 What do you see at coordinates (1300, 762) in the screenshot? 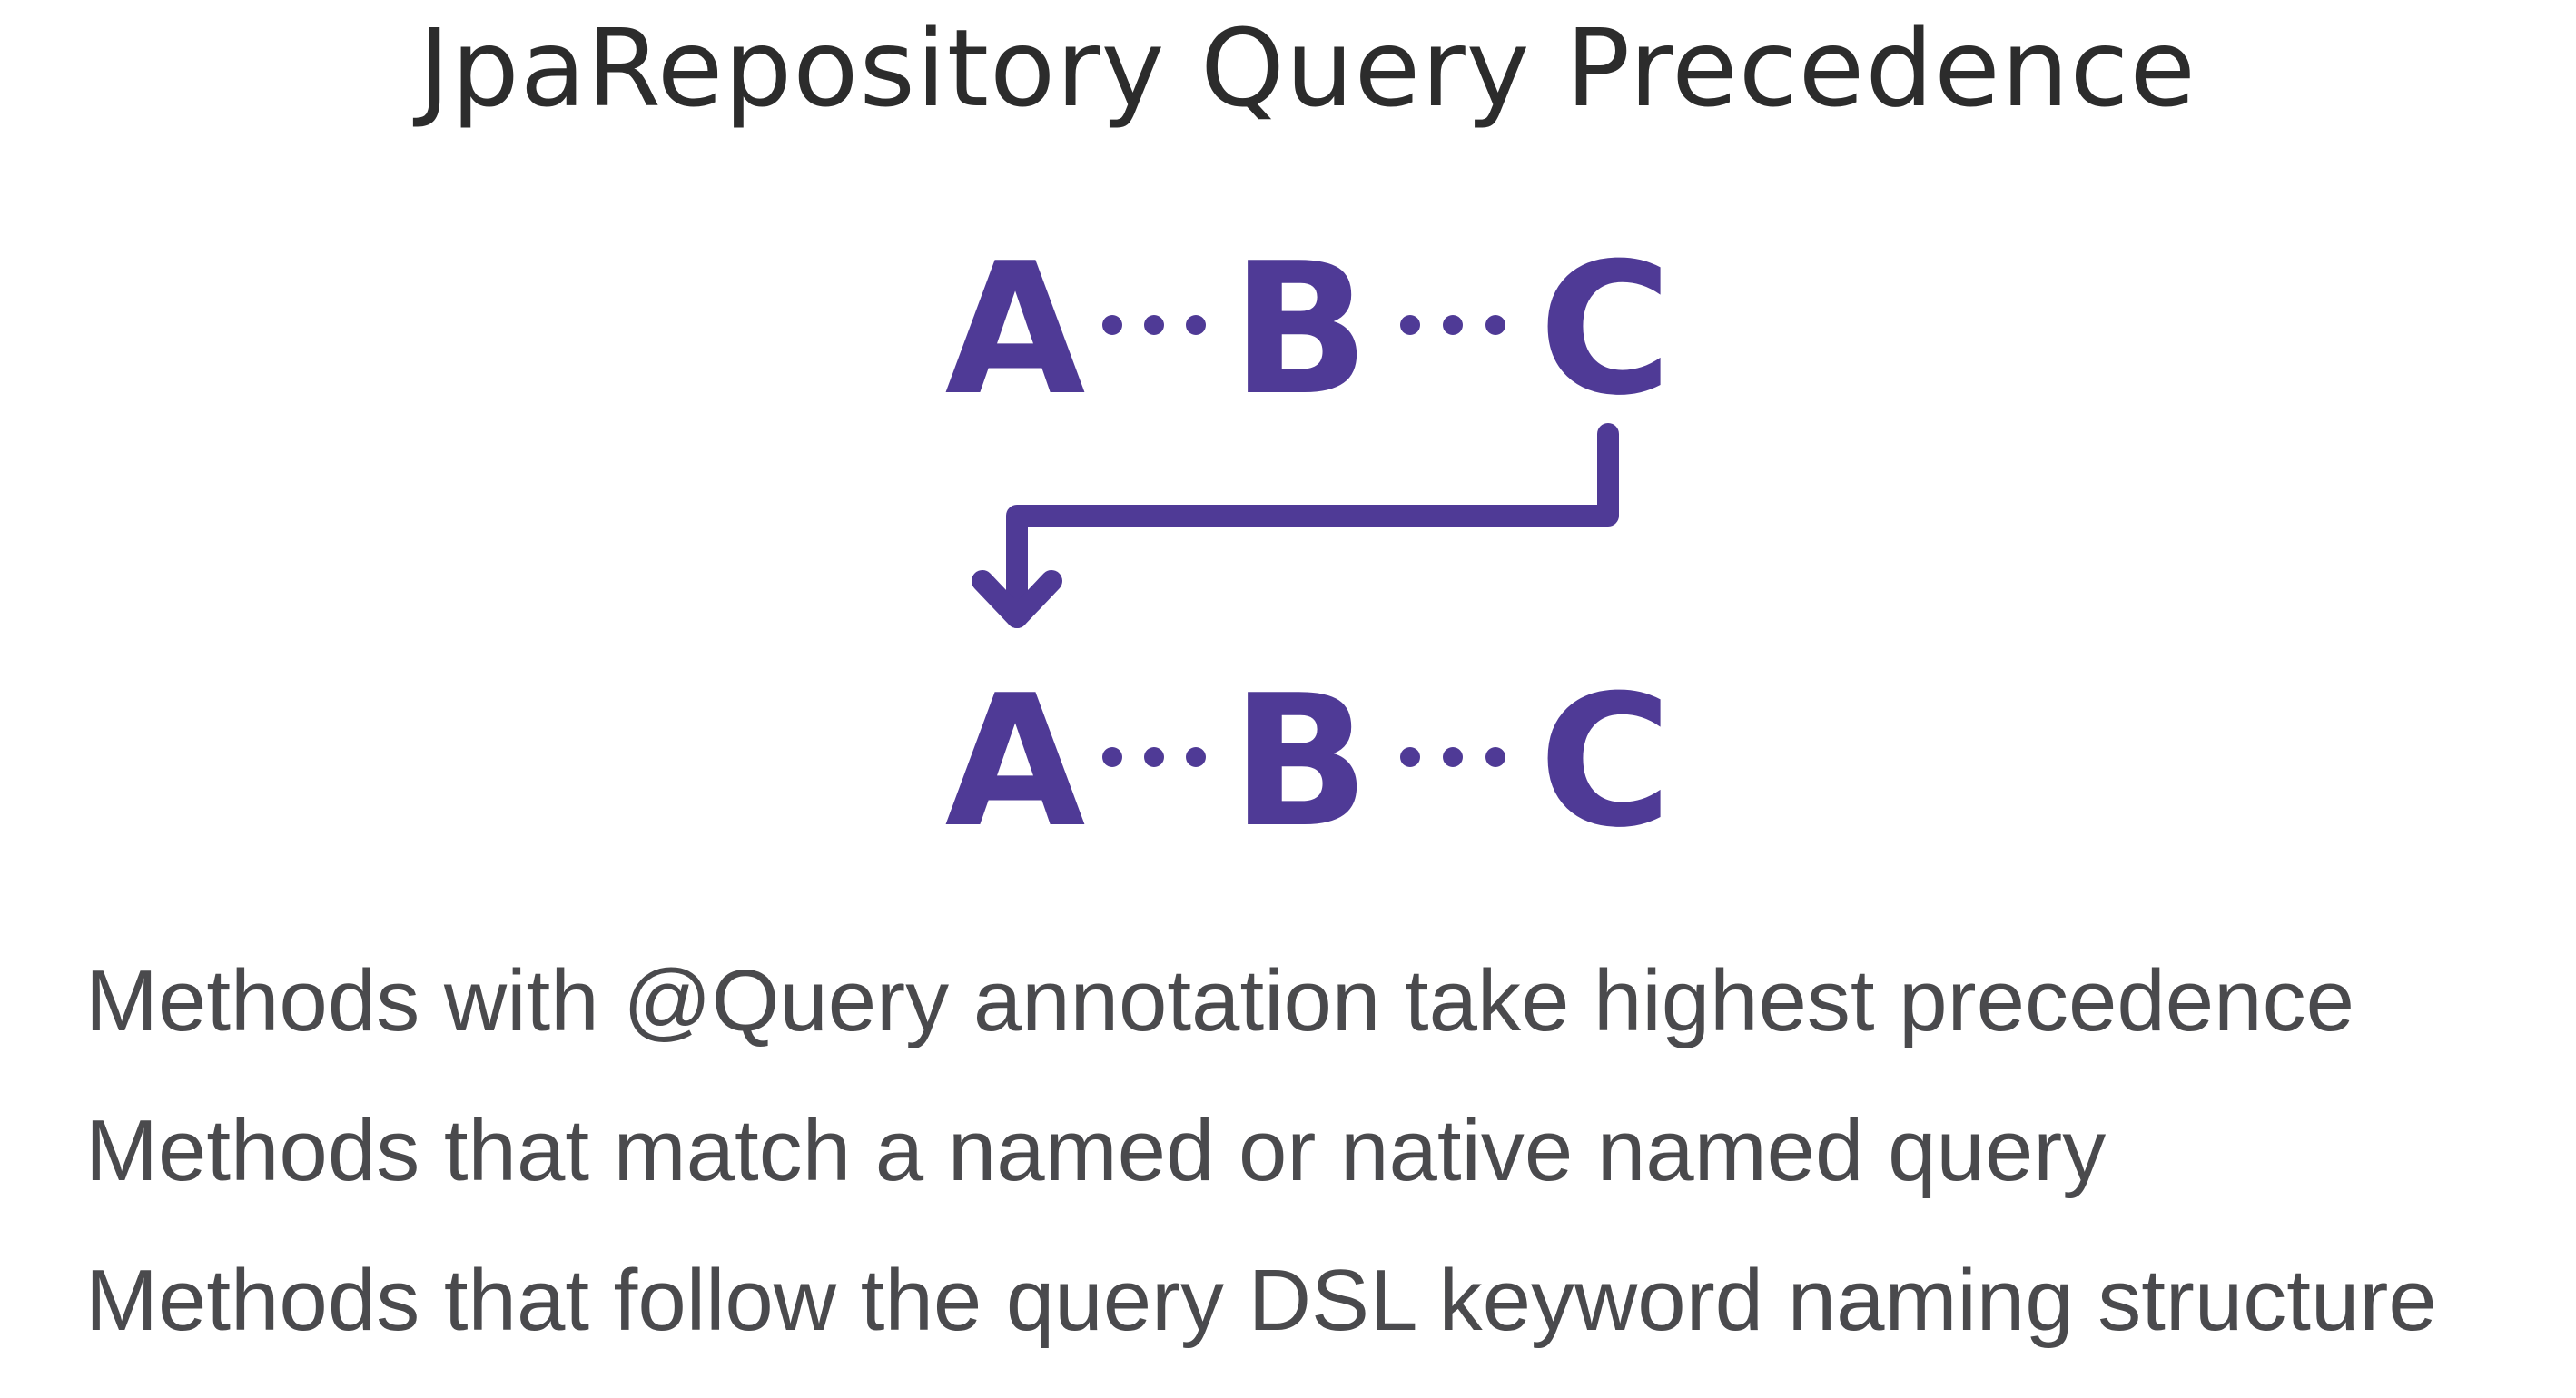
I see `bottom-letter-b: B` at bounding box center [1300, 762].